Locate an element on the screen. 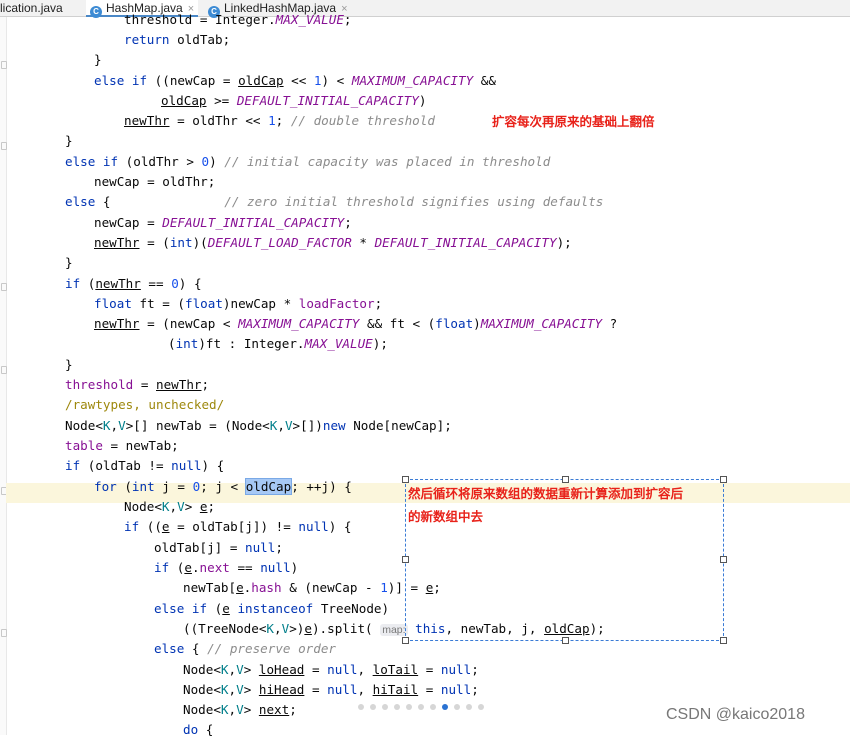  code-line: else { // preserve order is located at coordinates (245, 649).